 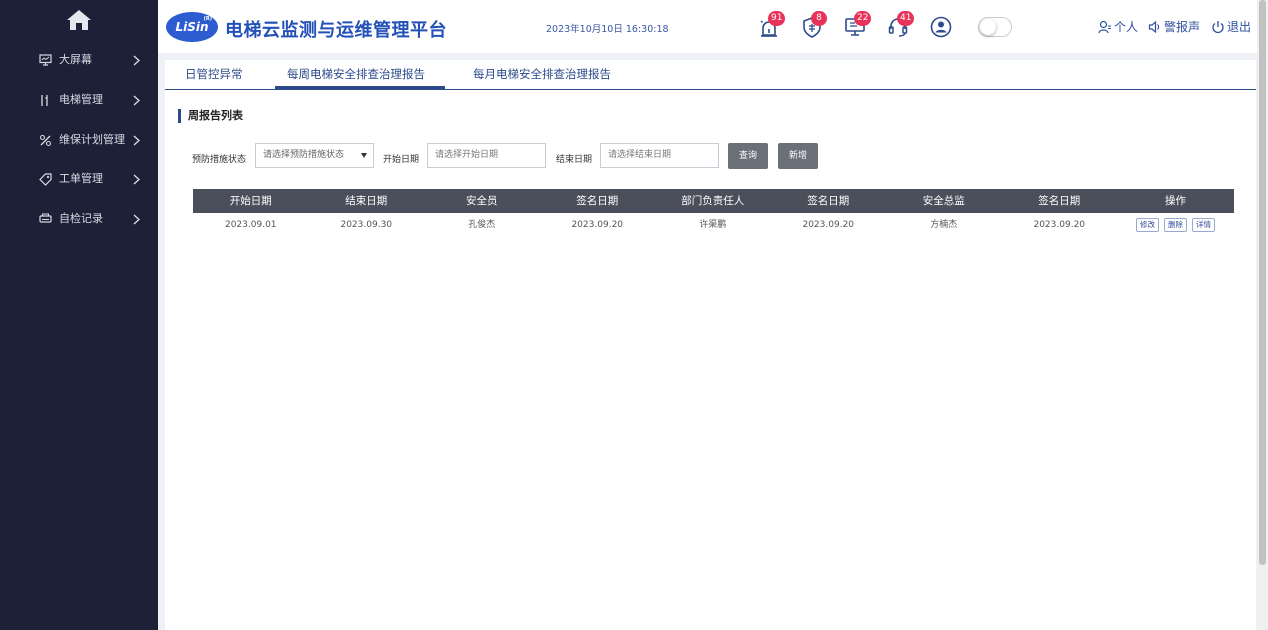 I want to click on start-date-placeholder: 请选择开始日期, so click(x=467, y=155).